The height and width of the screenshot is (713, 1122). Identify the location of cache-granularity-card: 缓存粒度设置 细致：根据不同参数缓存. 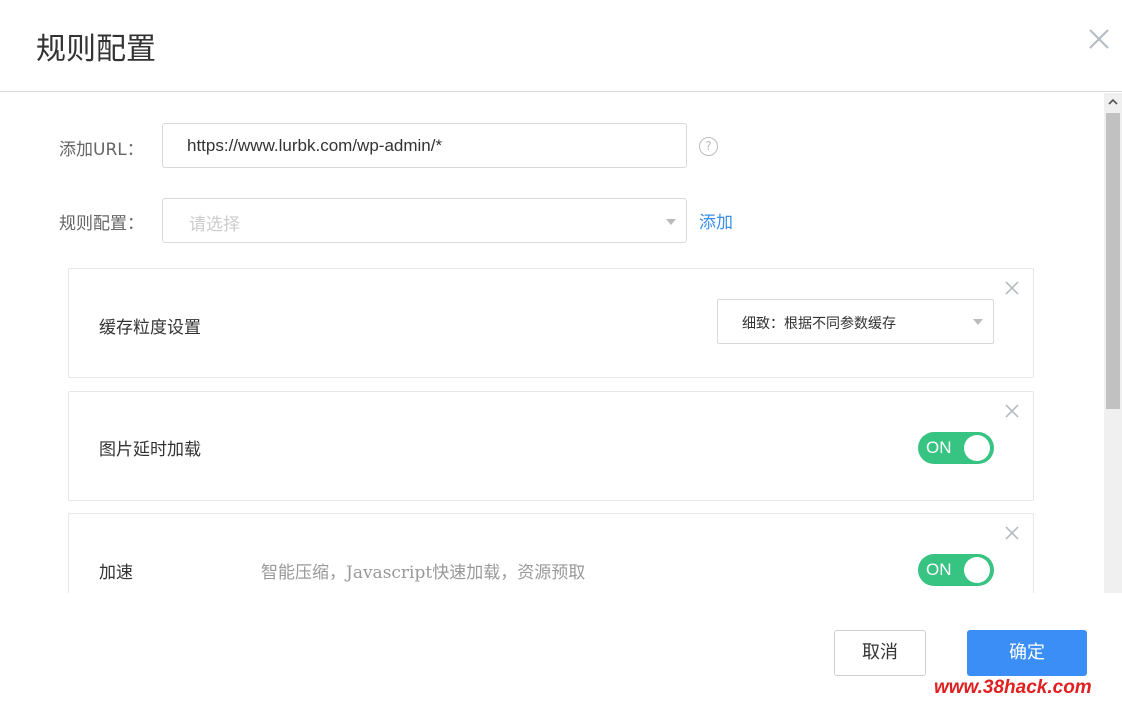
(551, 323).